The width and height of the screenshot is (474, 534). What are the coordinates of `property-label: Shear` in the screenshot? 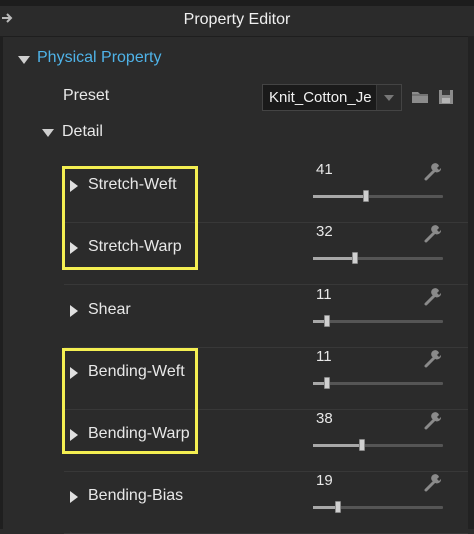 It's located at (109, 309).